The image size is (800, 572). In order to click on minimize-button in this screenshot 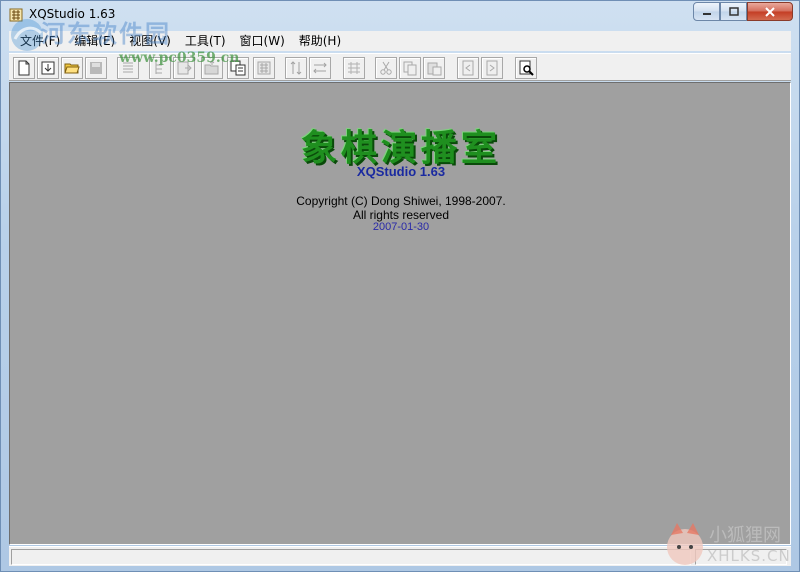, I will do `click(706, 11)`.